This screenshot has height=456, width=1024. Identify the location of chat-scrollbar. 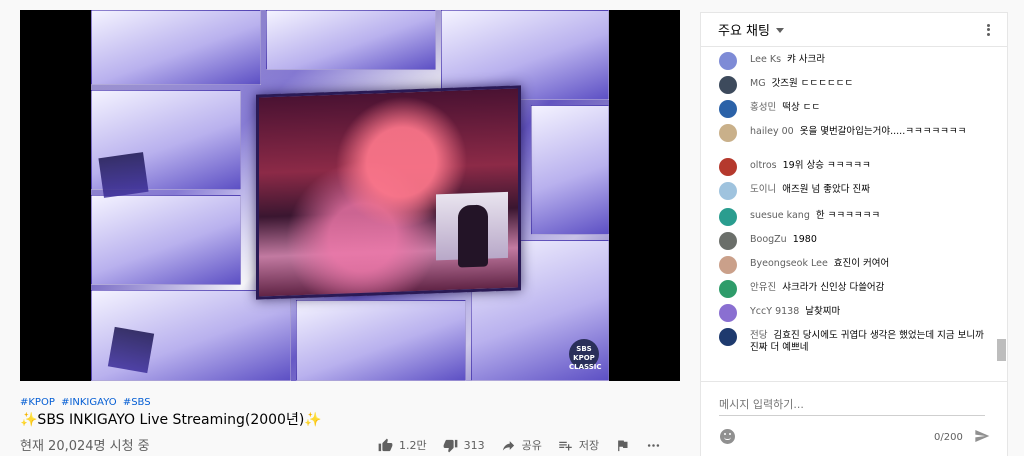
(1001, 209).